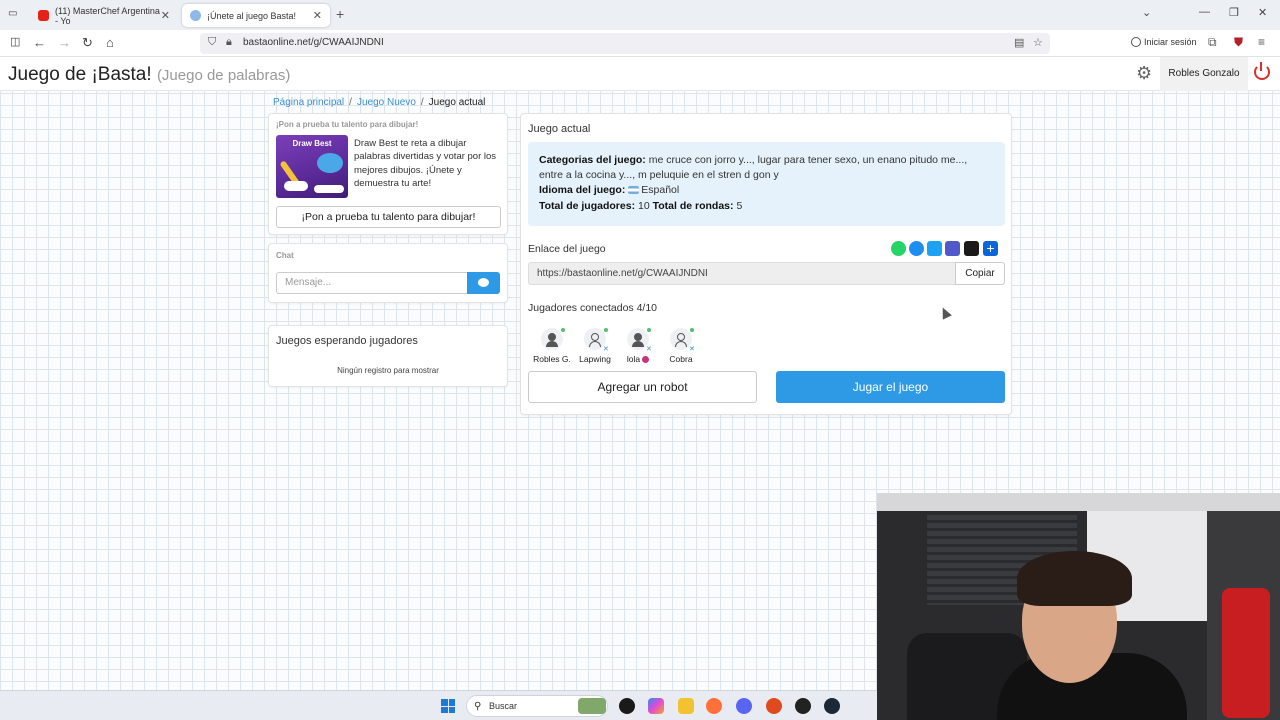  What do you see at coordinates (223, 75) in the screenshot?
I see `site-subtitle: (Juego de palabras)` at bounding box center [223, 75].